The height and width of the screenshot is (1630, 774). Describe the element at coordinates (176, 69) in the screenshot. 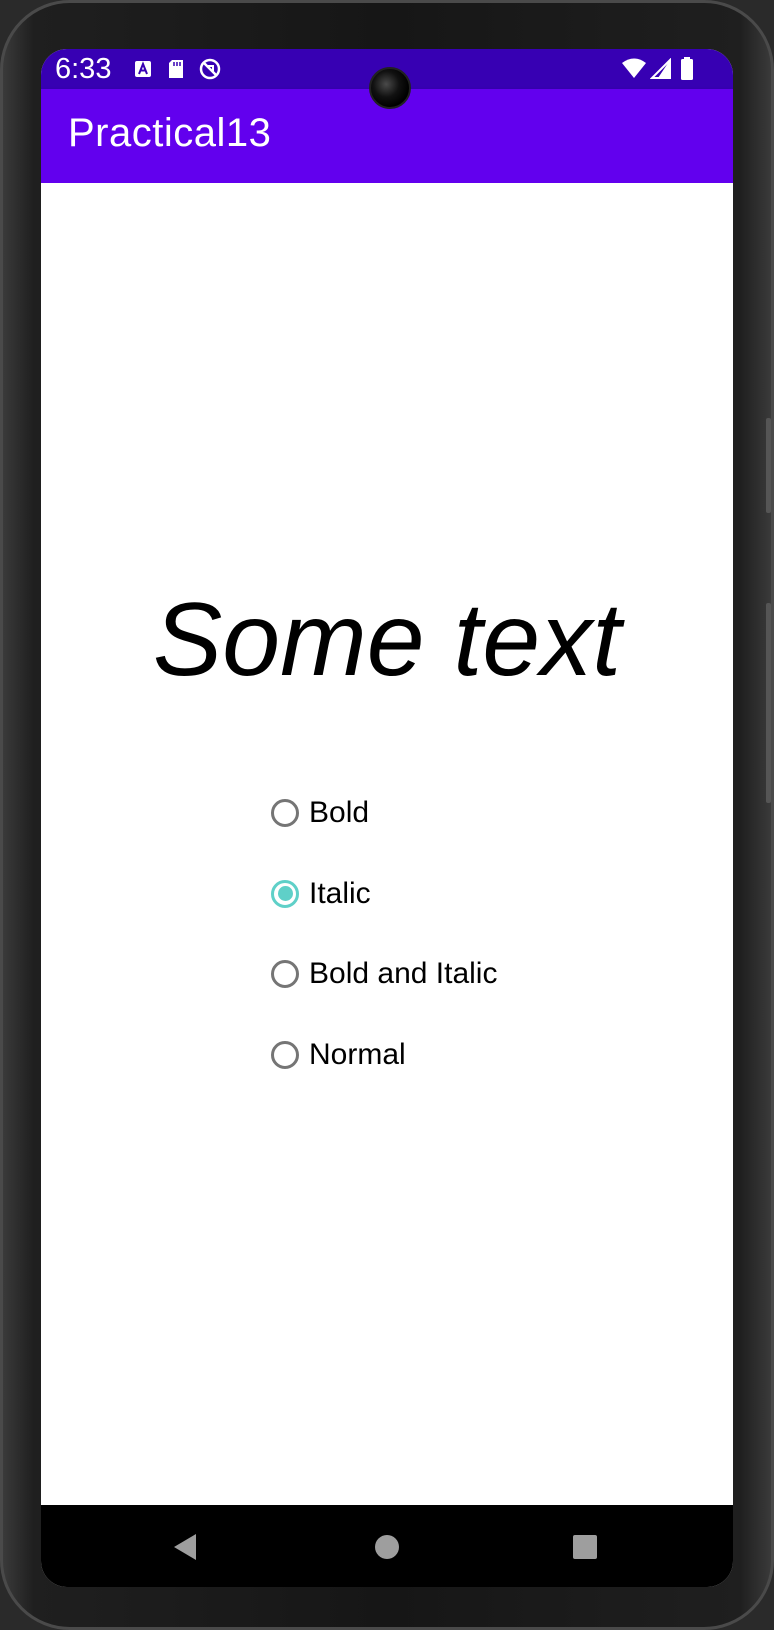

I see `sd-card-icon` at that location.